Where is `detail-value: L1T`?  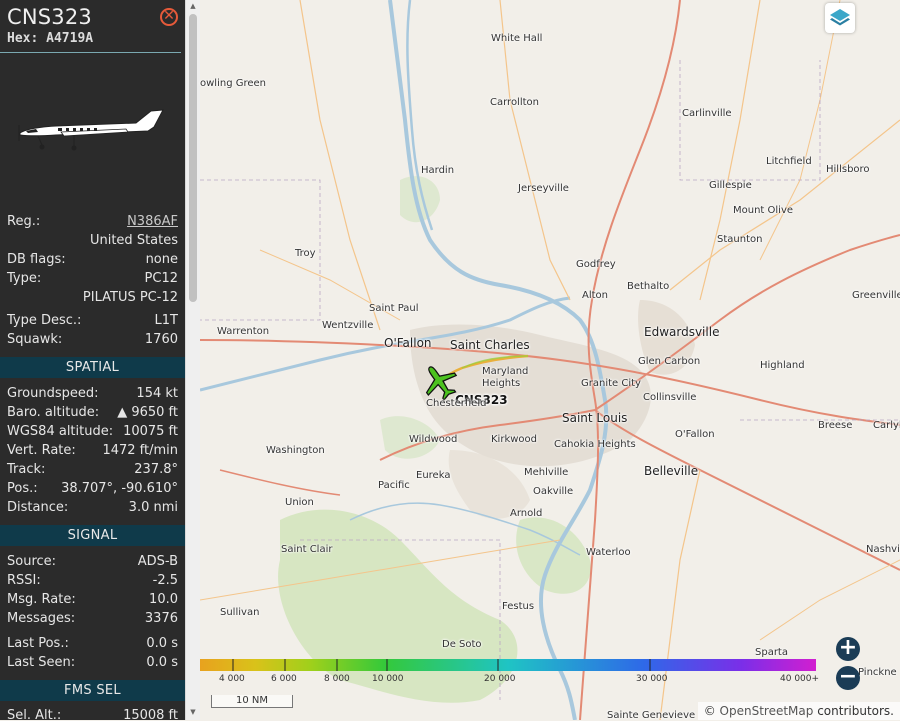 detail-value: L1T is located at coordinates (166, 320).